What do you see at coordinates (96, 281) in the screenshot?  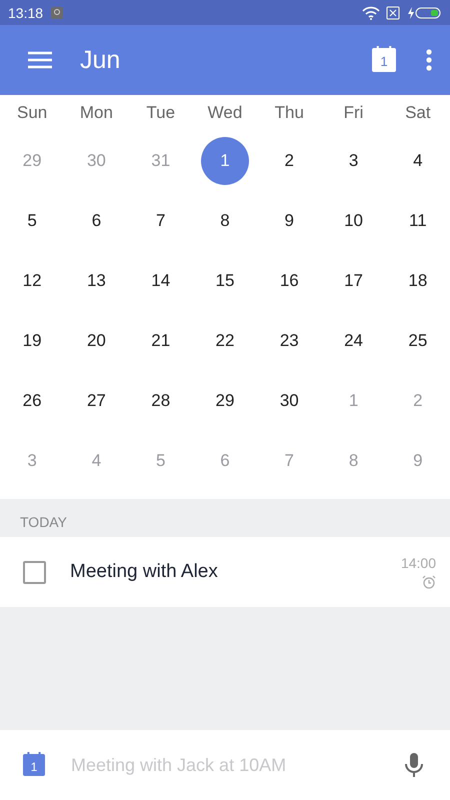 I see `calendar-day: 13` at bounding box center [96, 281].